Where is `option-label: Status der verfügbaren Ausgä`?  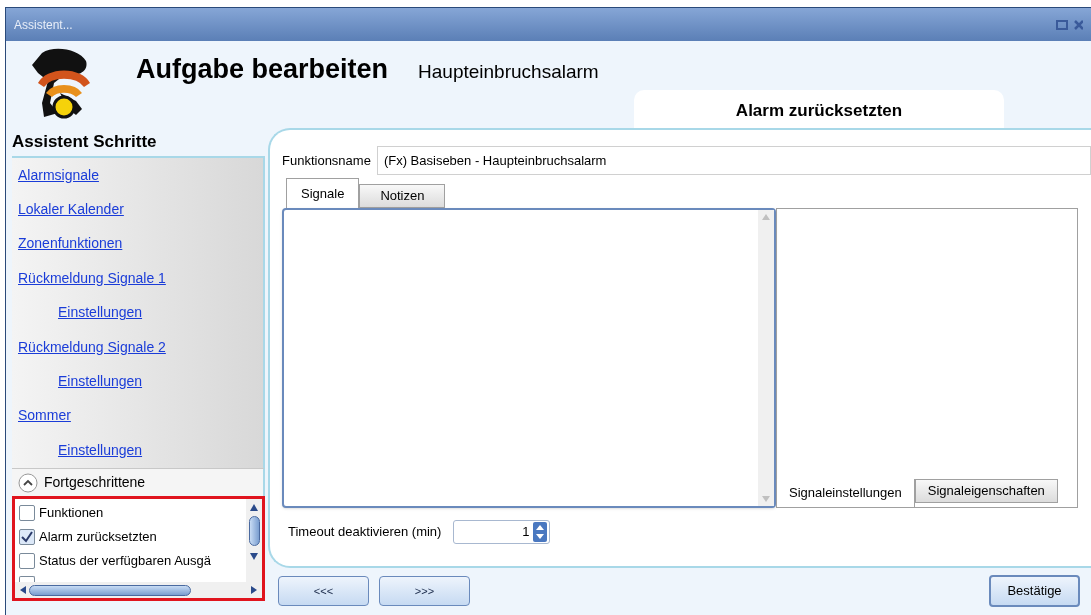 option-label: Status der verfügbaren Ausgä is located at coordinates (125, 561).